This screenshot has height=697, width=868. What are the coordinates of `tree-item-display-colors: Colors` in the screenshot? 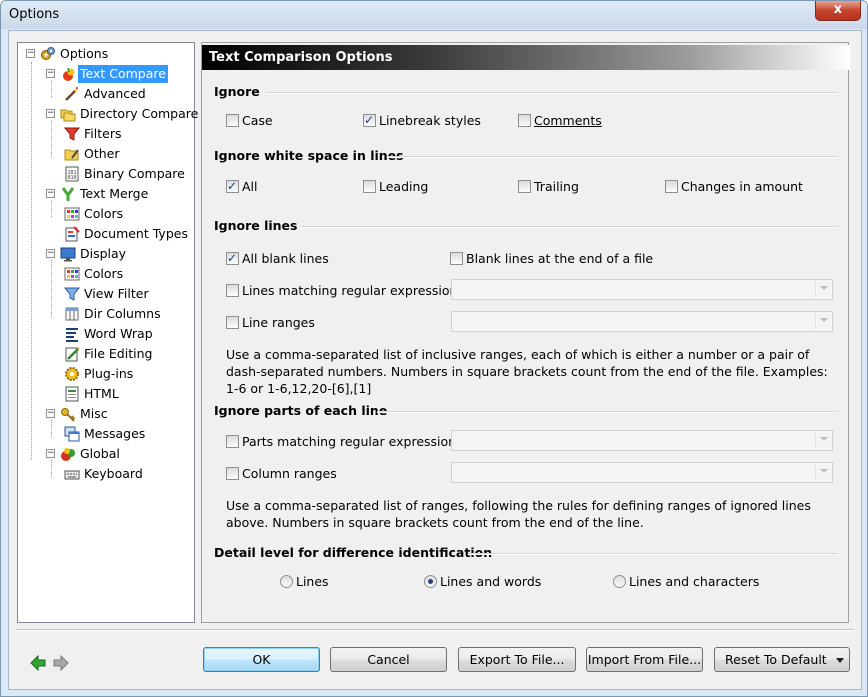 It's located at (124, 274).